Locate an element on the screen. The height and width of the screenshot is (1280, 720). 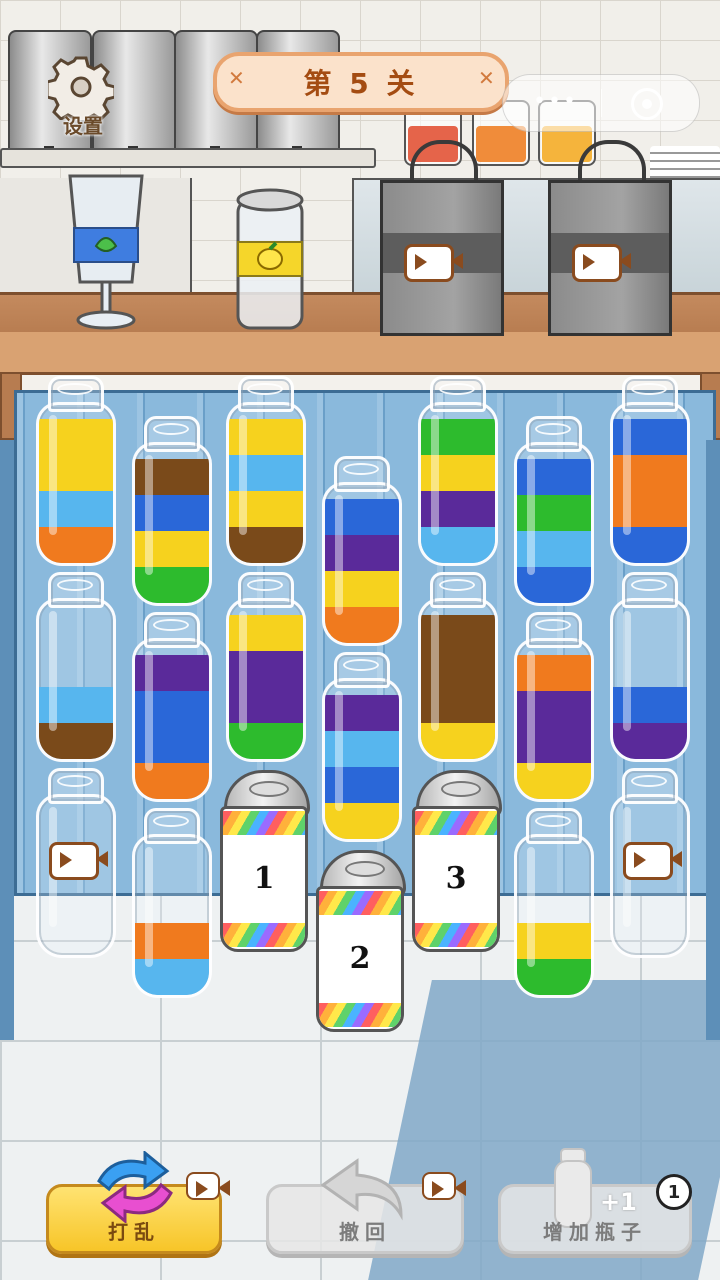
settings-button: 设置 is located at coordinates (83, 93).